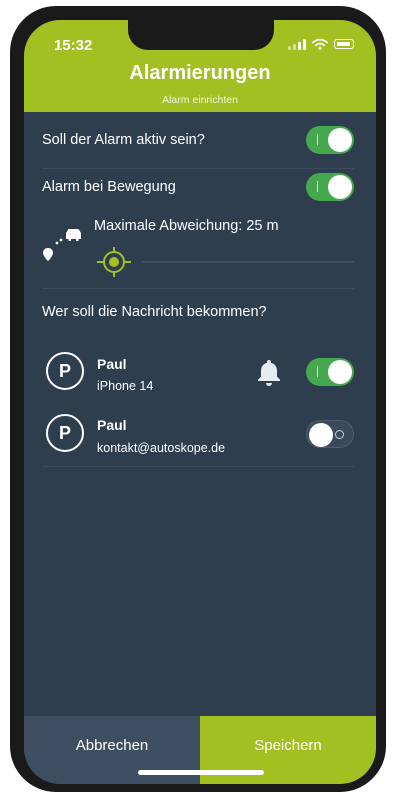 The height and width of the screenshot is (800, 397). What do you see at coordinates (330, 140) in the screenshot?
I see `alarm-active-toggle` at bounding box center [330, 140].